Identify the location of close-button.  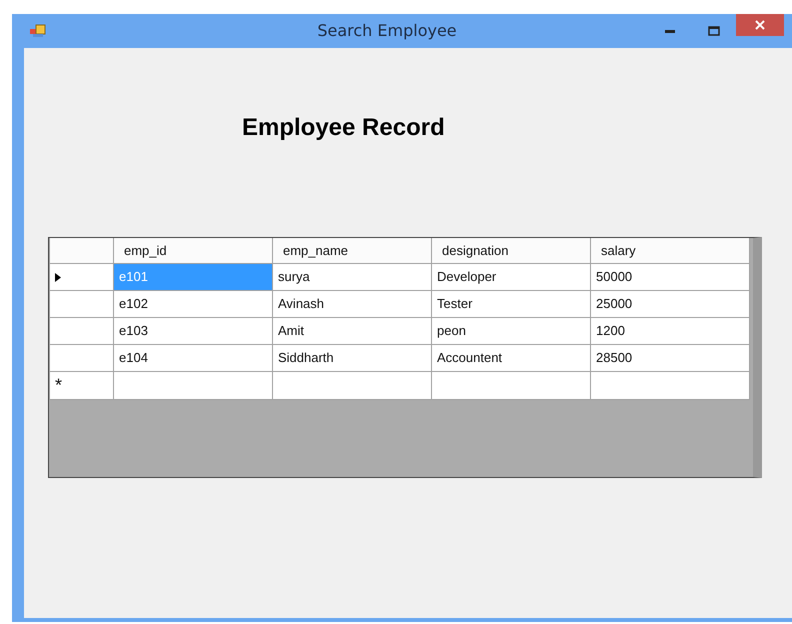
(760, 25).